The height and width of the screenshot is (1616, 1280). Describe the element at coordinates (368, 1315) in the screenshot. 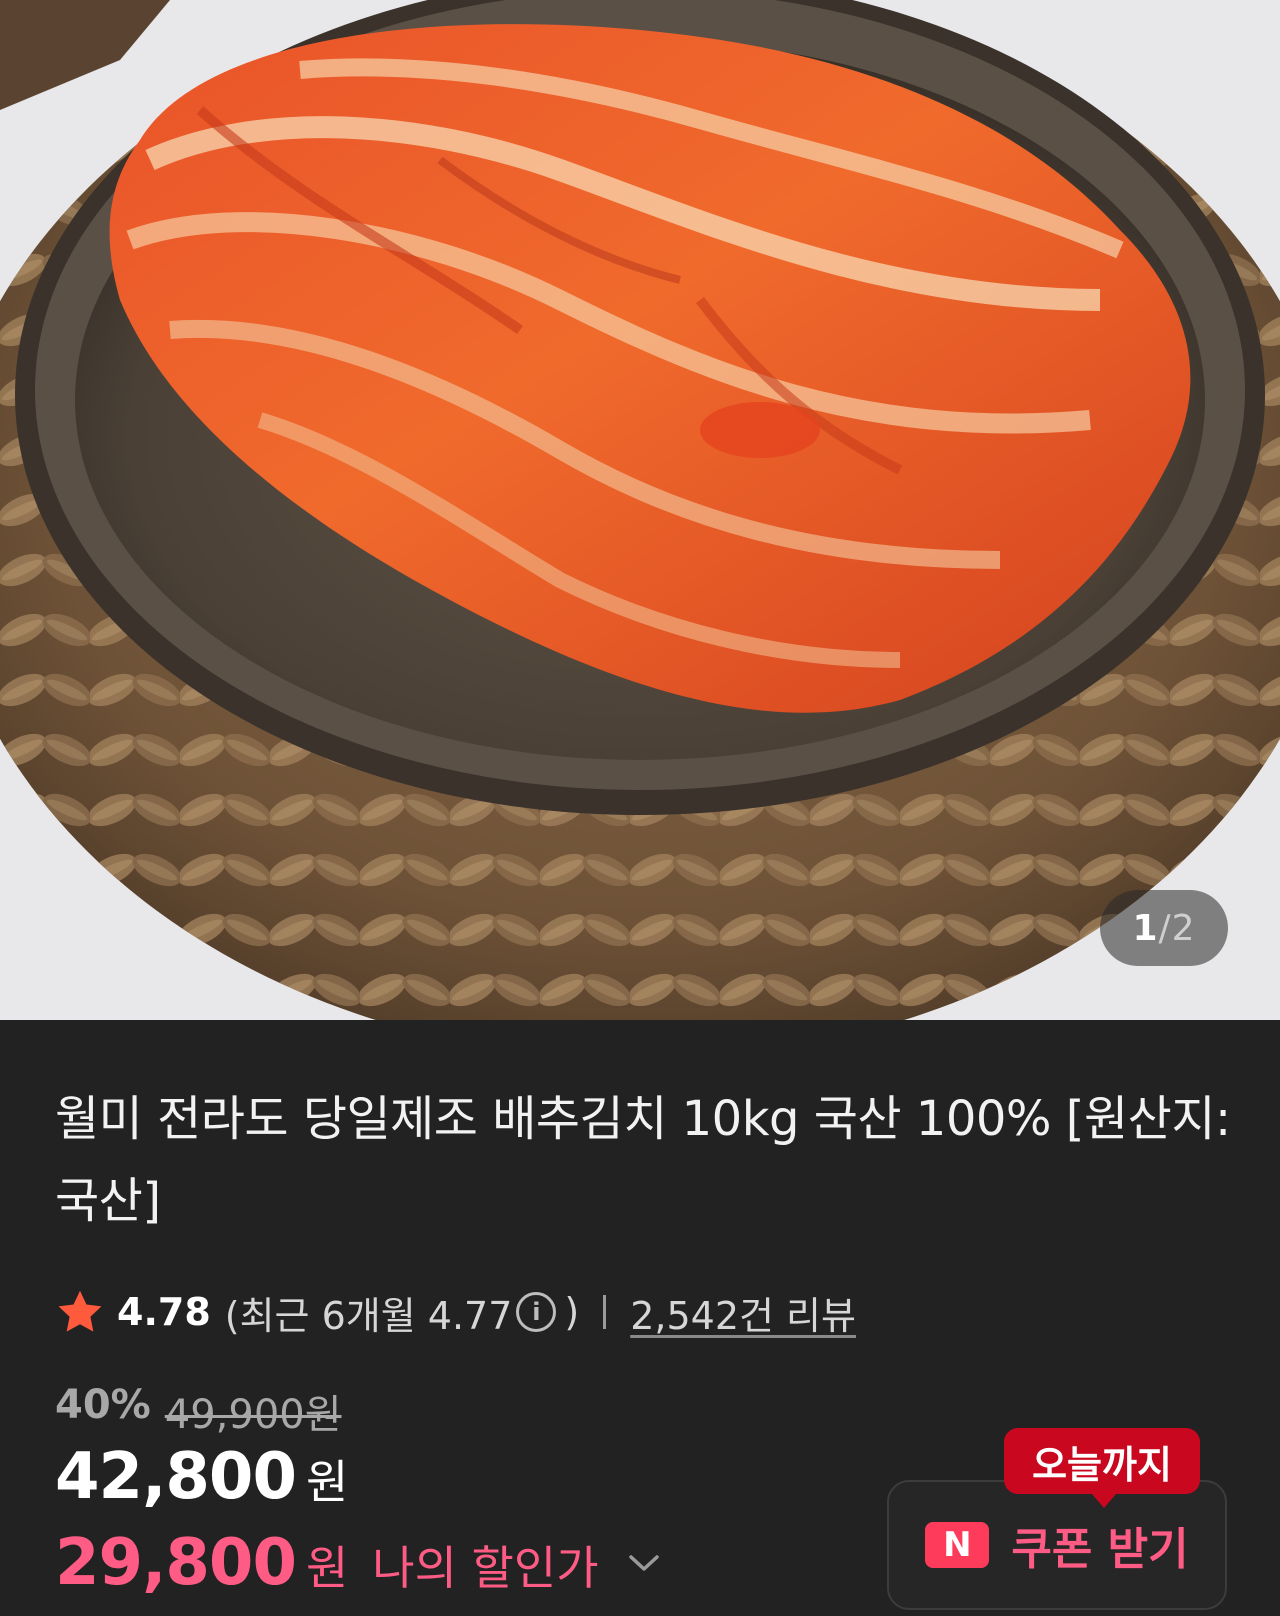

I see `recent-rating-text: (최근 6개월 4.77` at that location.